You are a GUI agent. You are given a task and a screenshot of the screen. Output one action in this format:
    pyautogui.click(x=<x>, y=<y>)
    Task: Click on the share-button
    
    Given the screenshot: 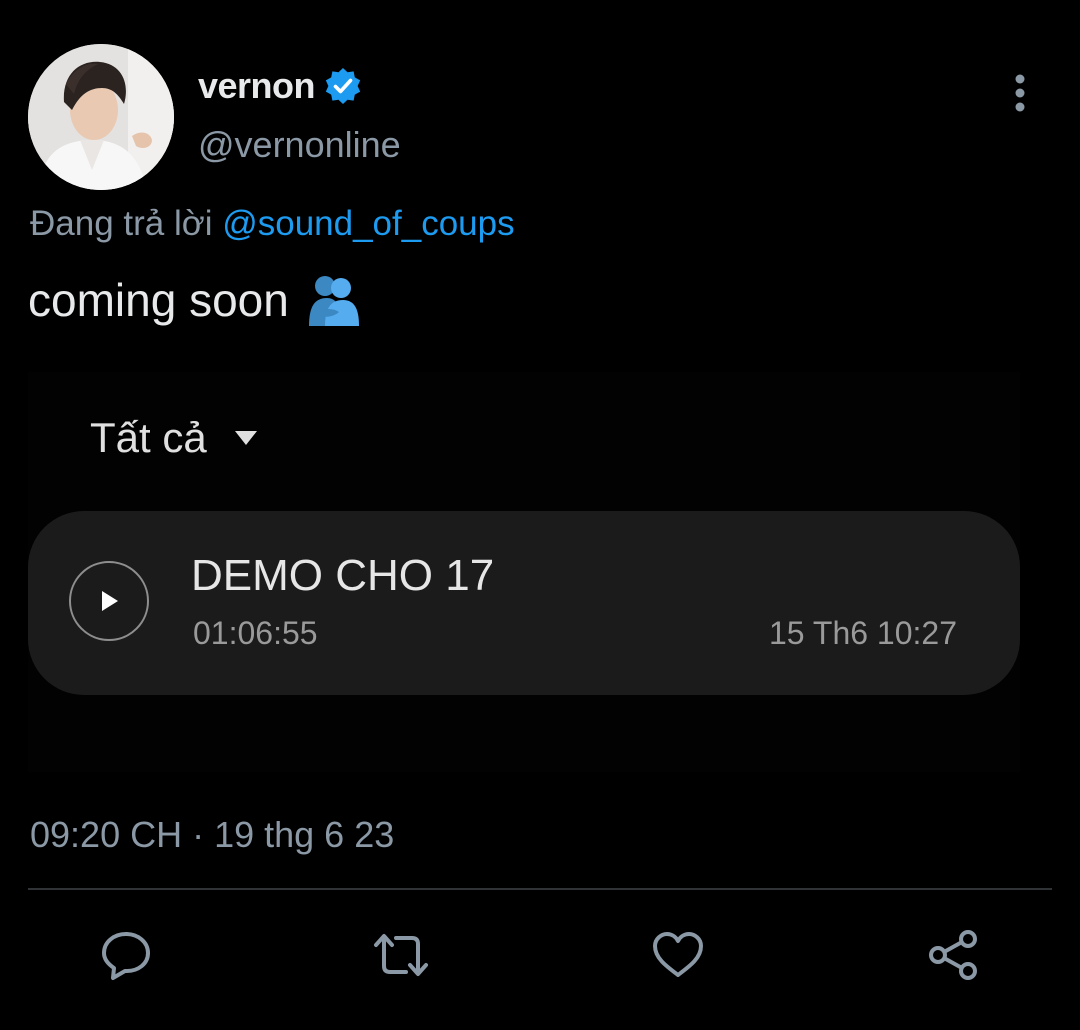 What is the action you would take?
    pyautogui.click(x=954, y=955)
    